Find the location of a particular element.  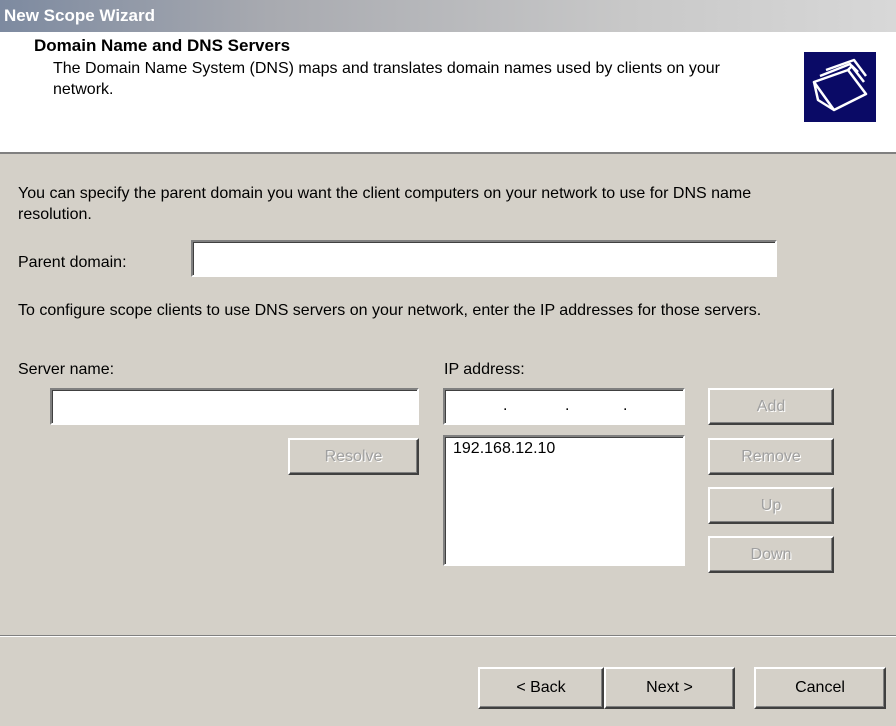

folders-icon is located at coordinates (840, 87).